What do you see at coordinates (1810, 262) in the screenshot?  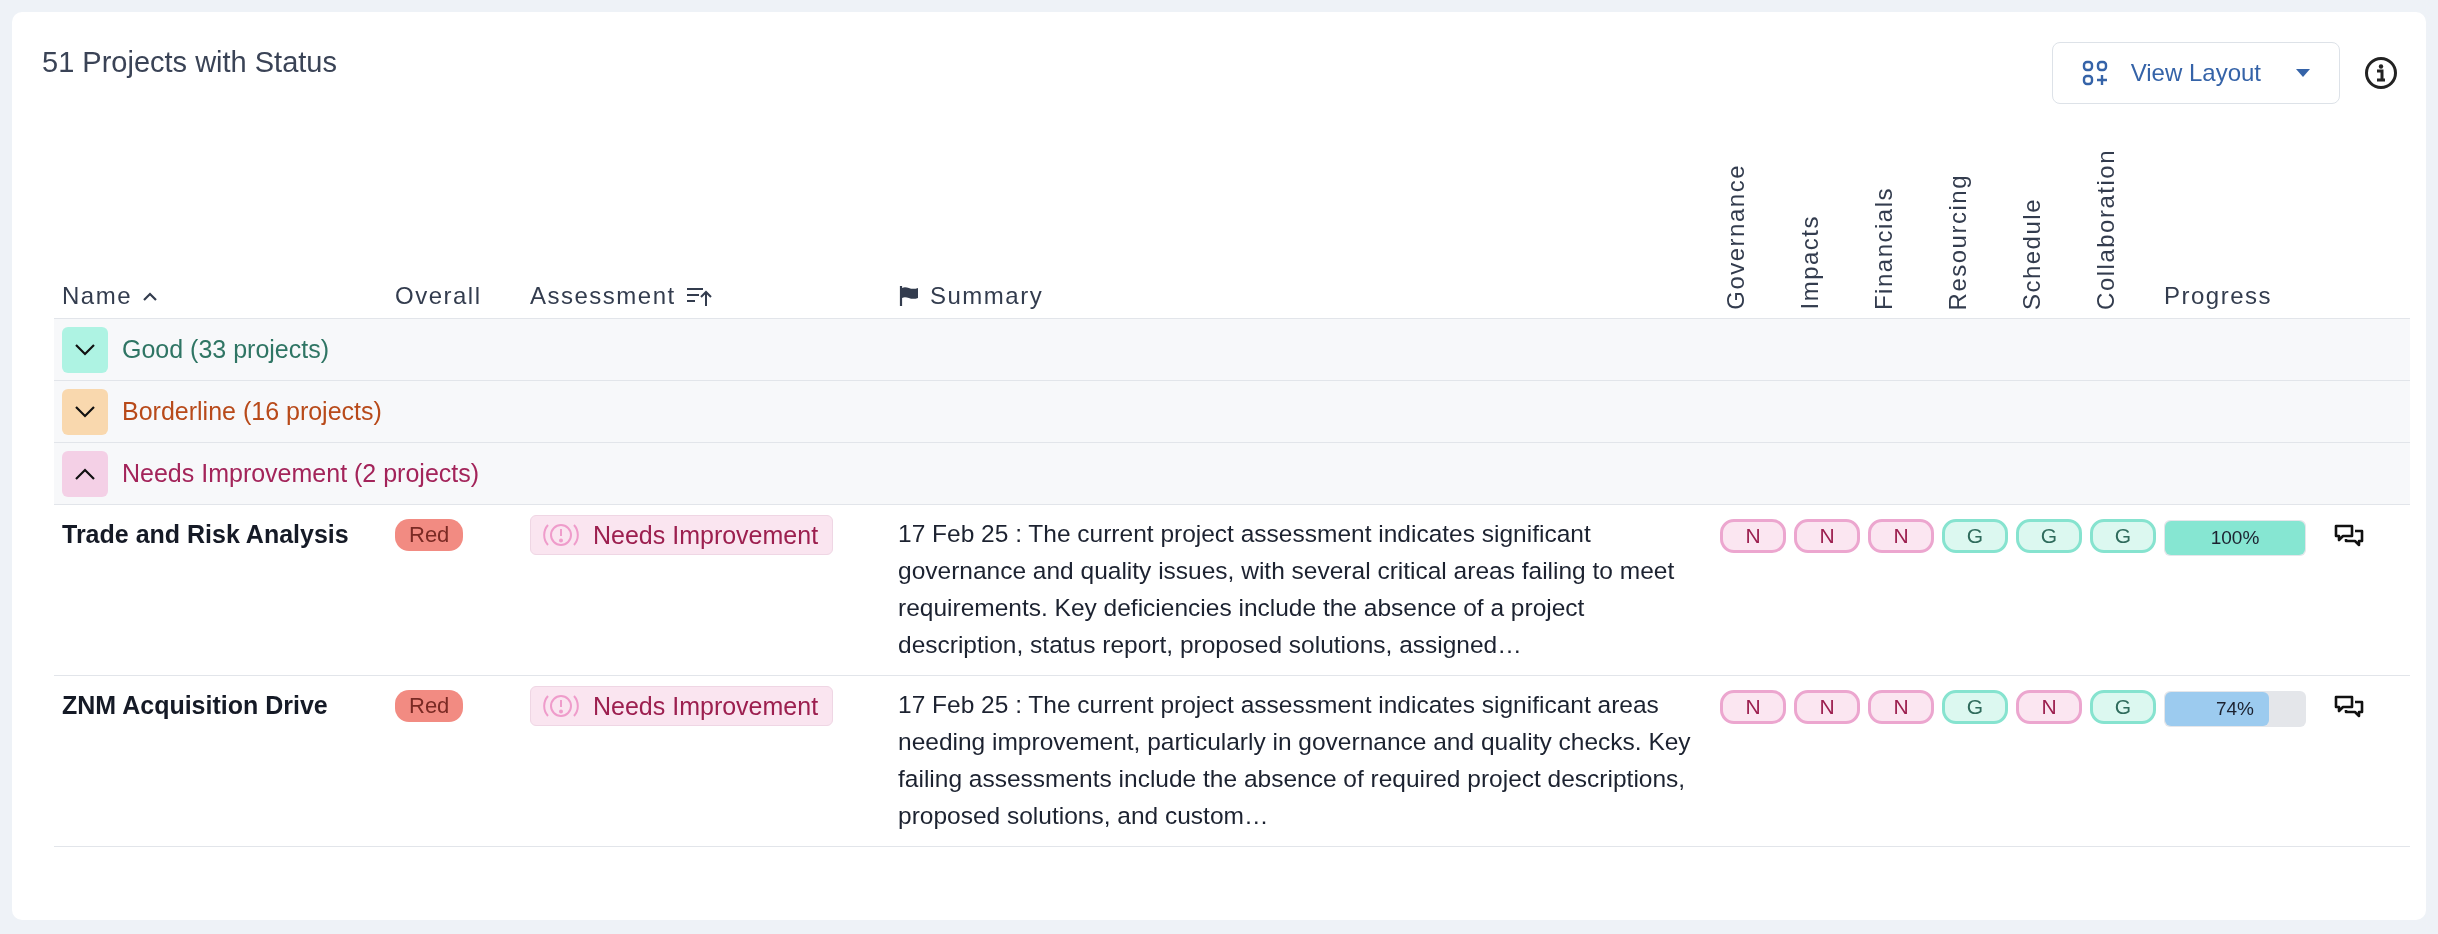 I see `column-header: Impacts` at bounding box center [1810, 262].